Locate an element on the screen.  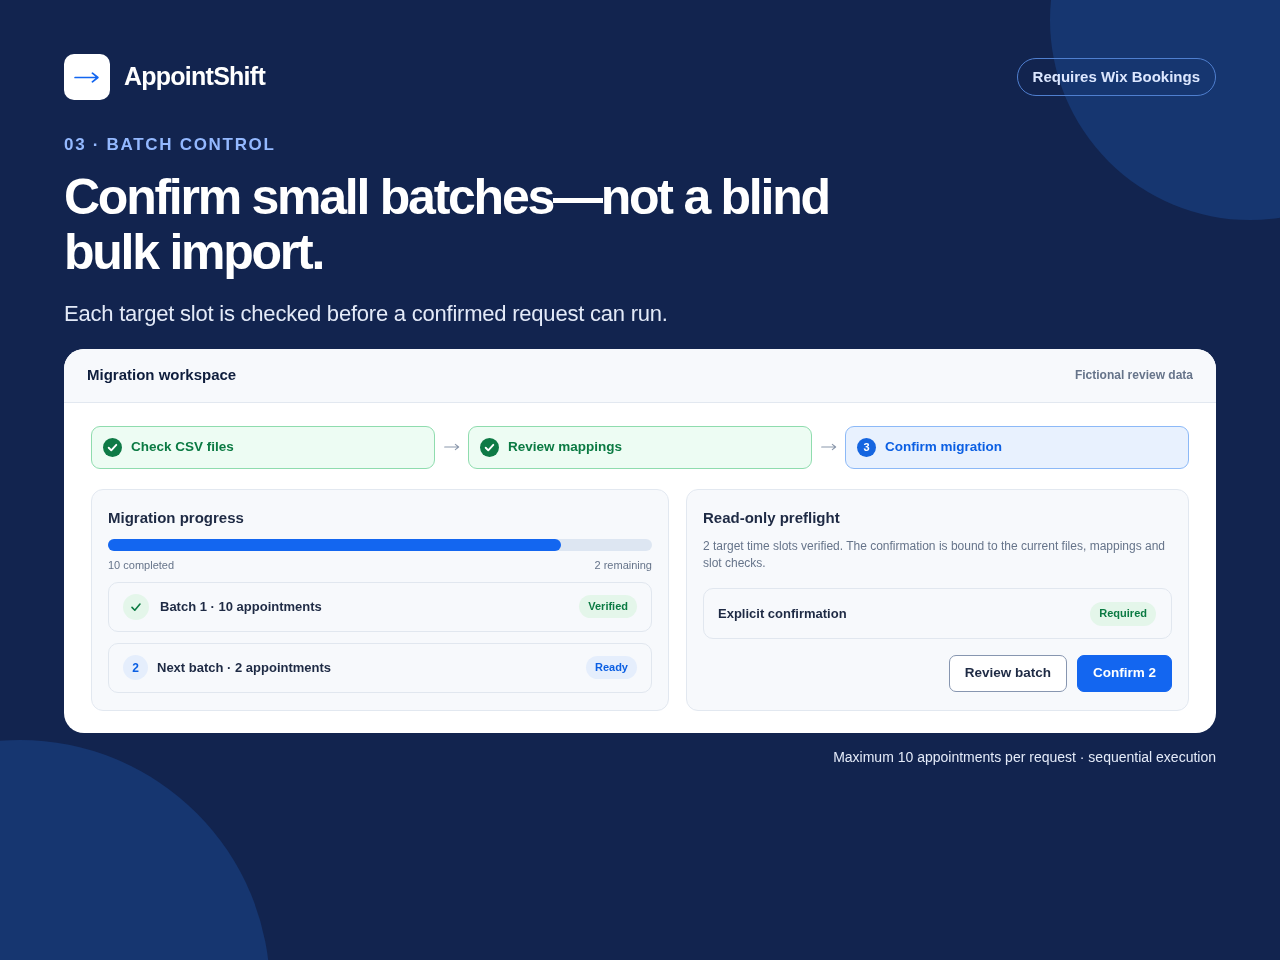
batch-title: Batch 1 · 10 appointments is located at coordinates (241, 606).